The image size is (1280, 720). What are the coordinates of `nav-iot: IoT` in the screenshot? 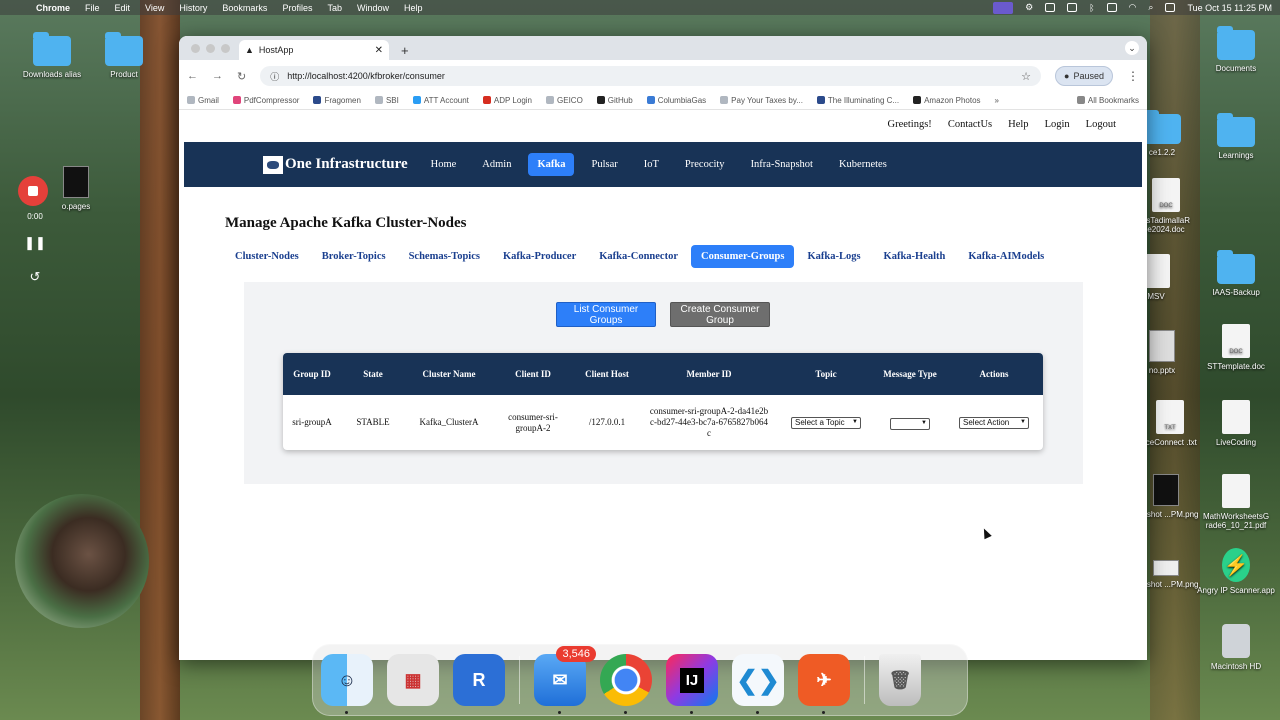 It's located at (651, 164).